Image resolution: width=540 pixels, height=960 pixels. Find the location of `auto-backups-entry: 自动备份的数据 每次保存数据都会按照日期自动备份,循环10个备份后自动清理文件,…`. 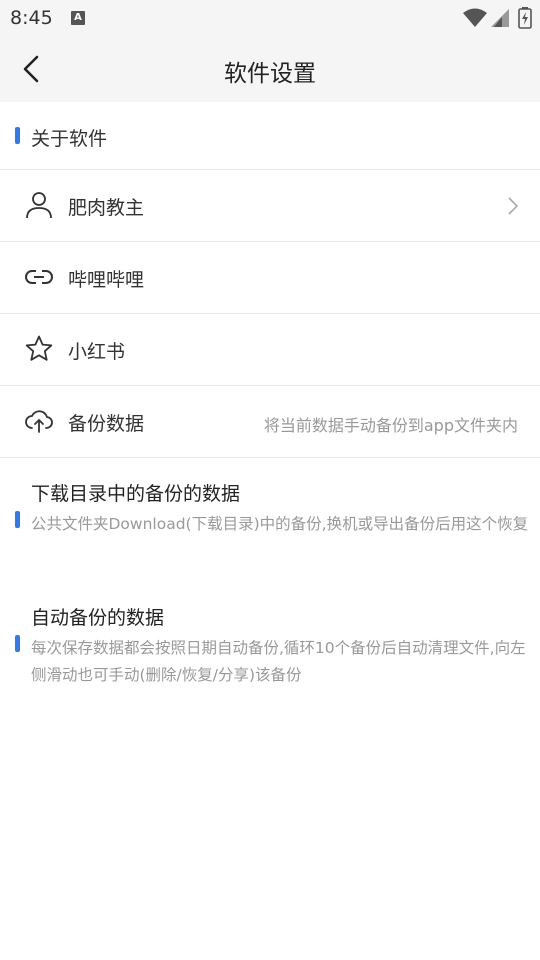

auto-backups-entry: 自动备份的数据 每次保存数据都会按照日期自动备份,循环10个备份后自动清理文件,… is located at coordinates (270, 648).